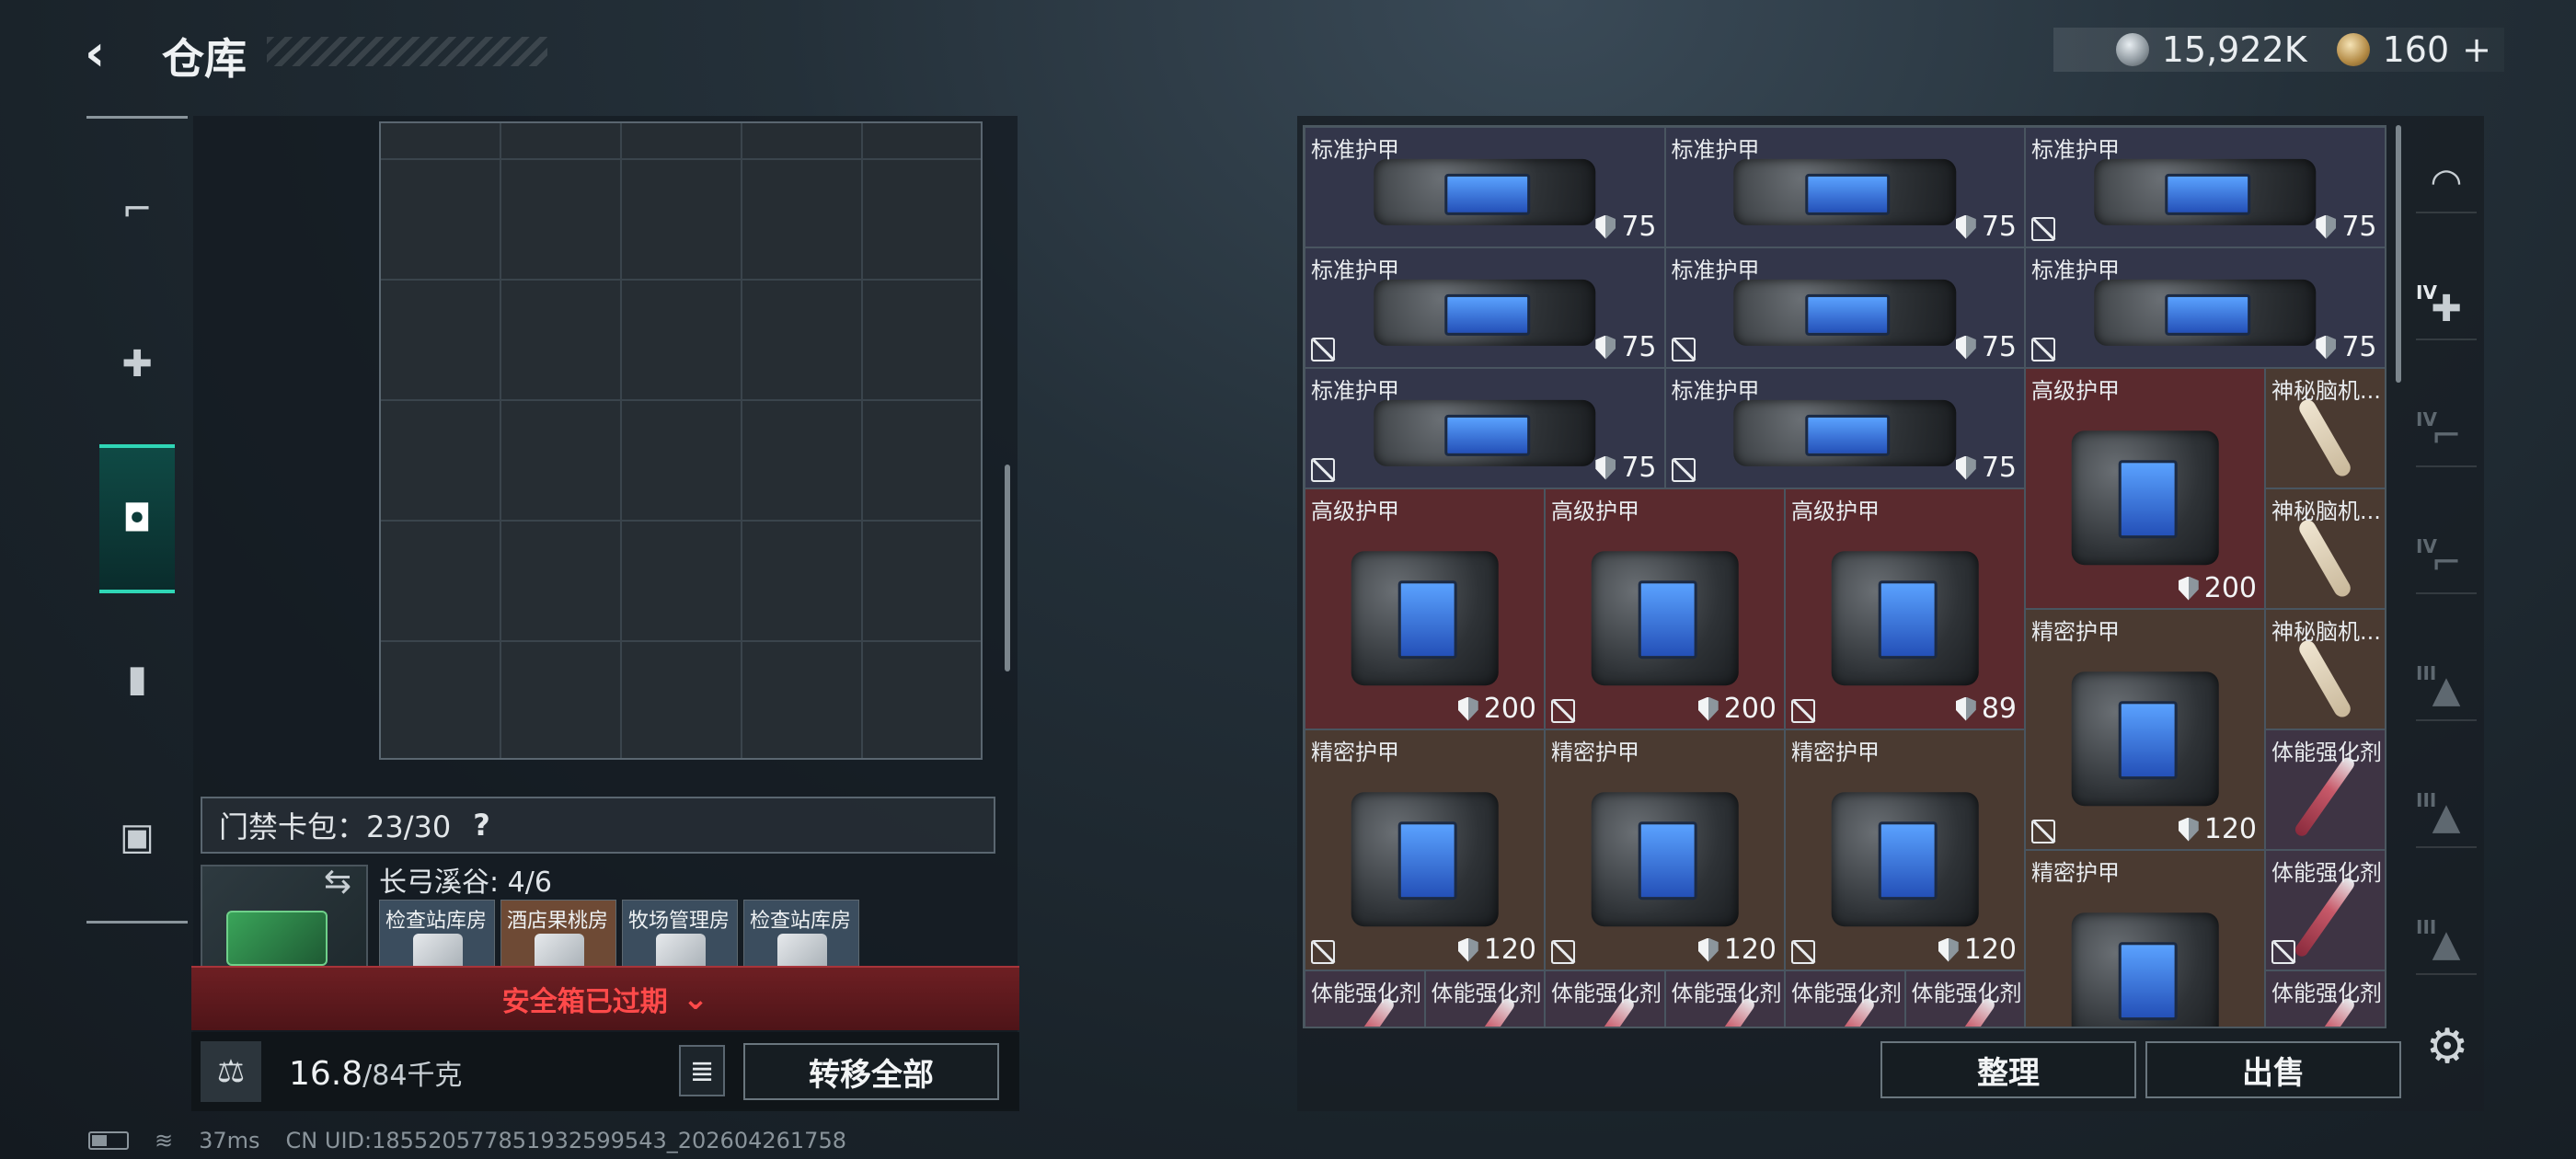 The height and width of the screenshot is (1159, 2576). Describe the element at coordinates (2273, 1069) in the screenshot. I see `sell-button: 出售` at that location.